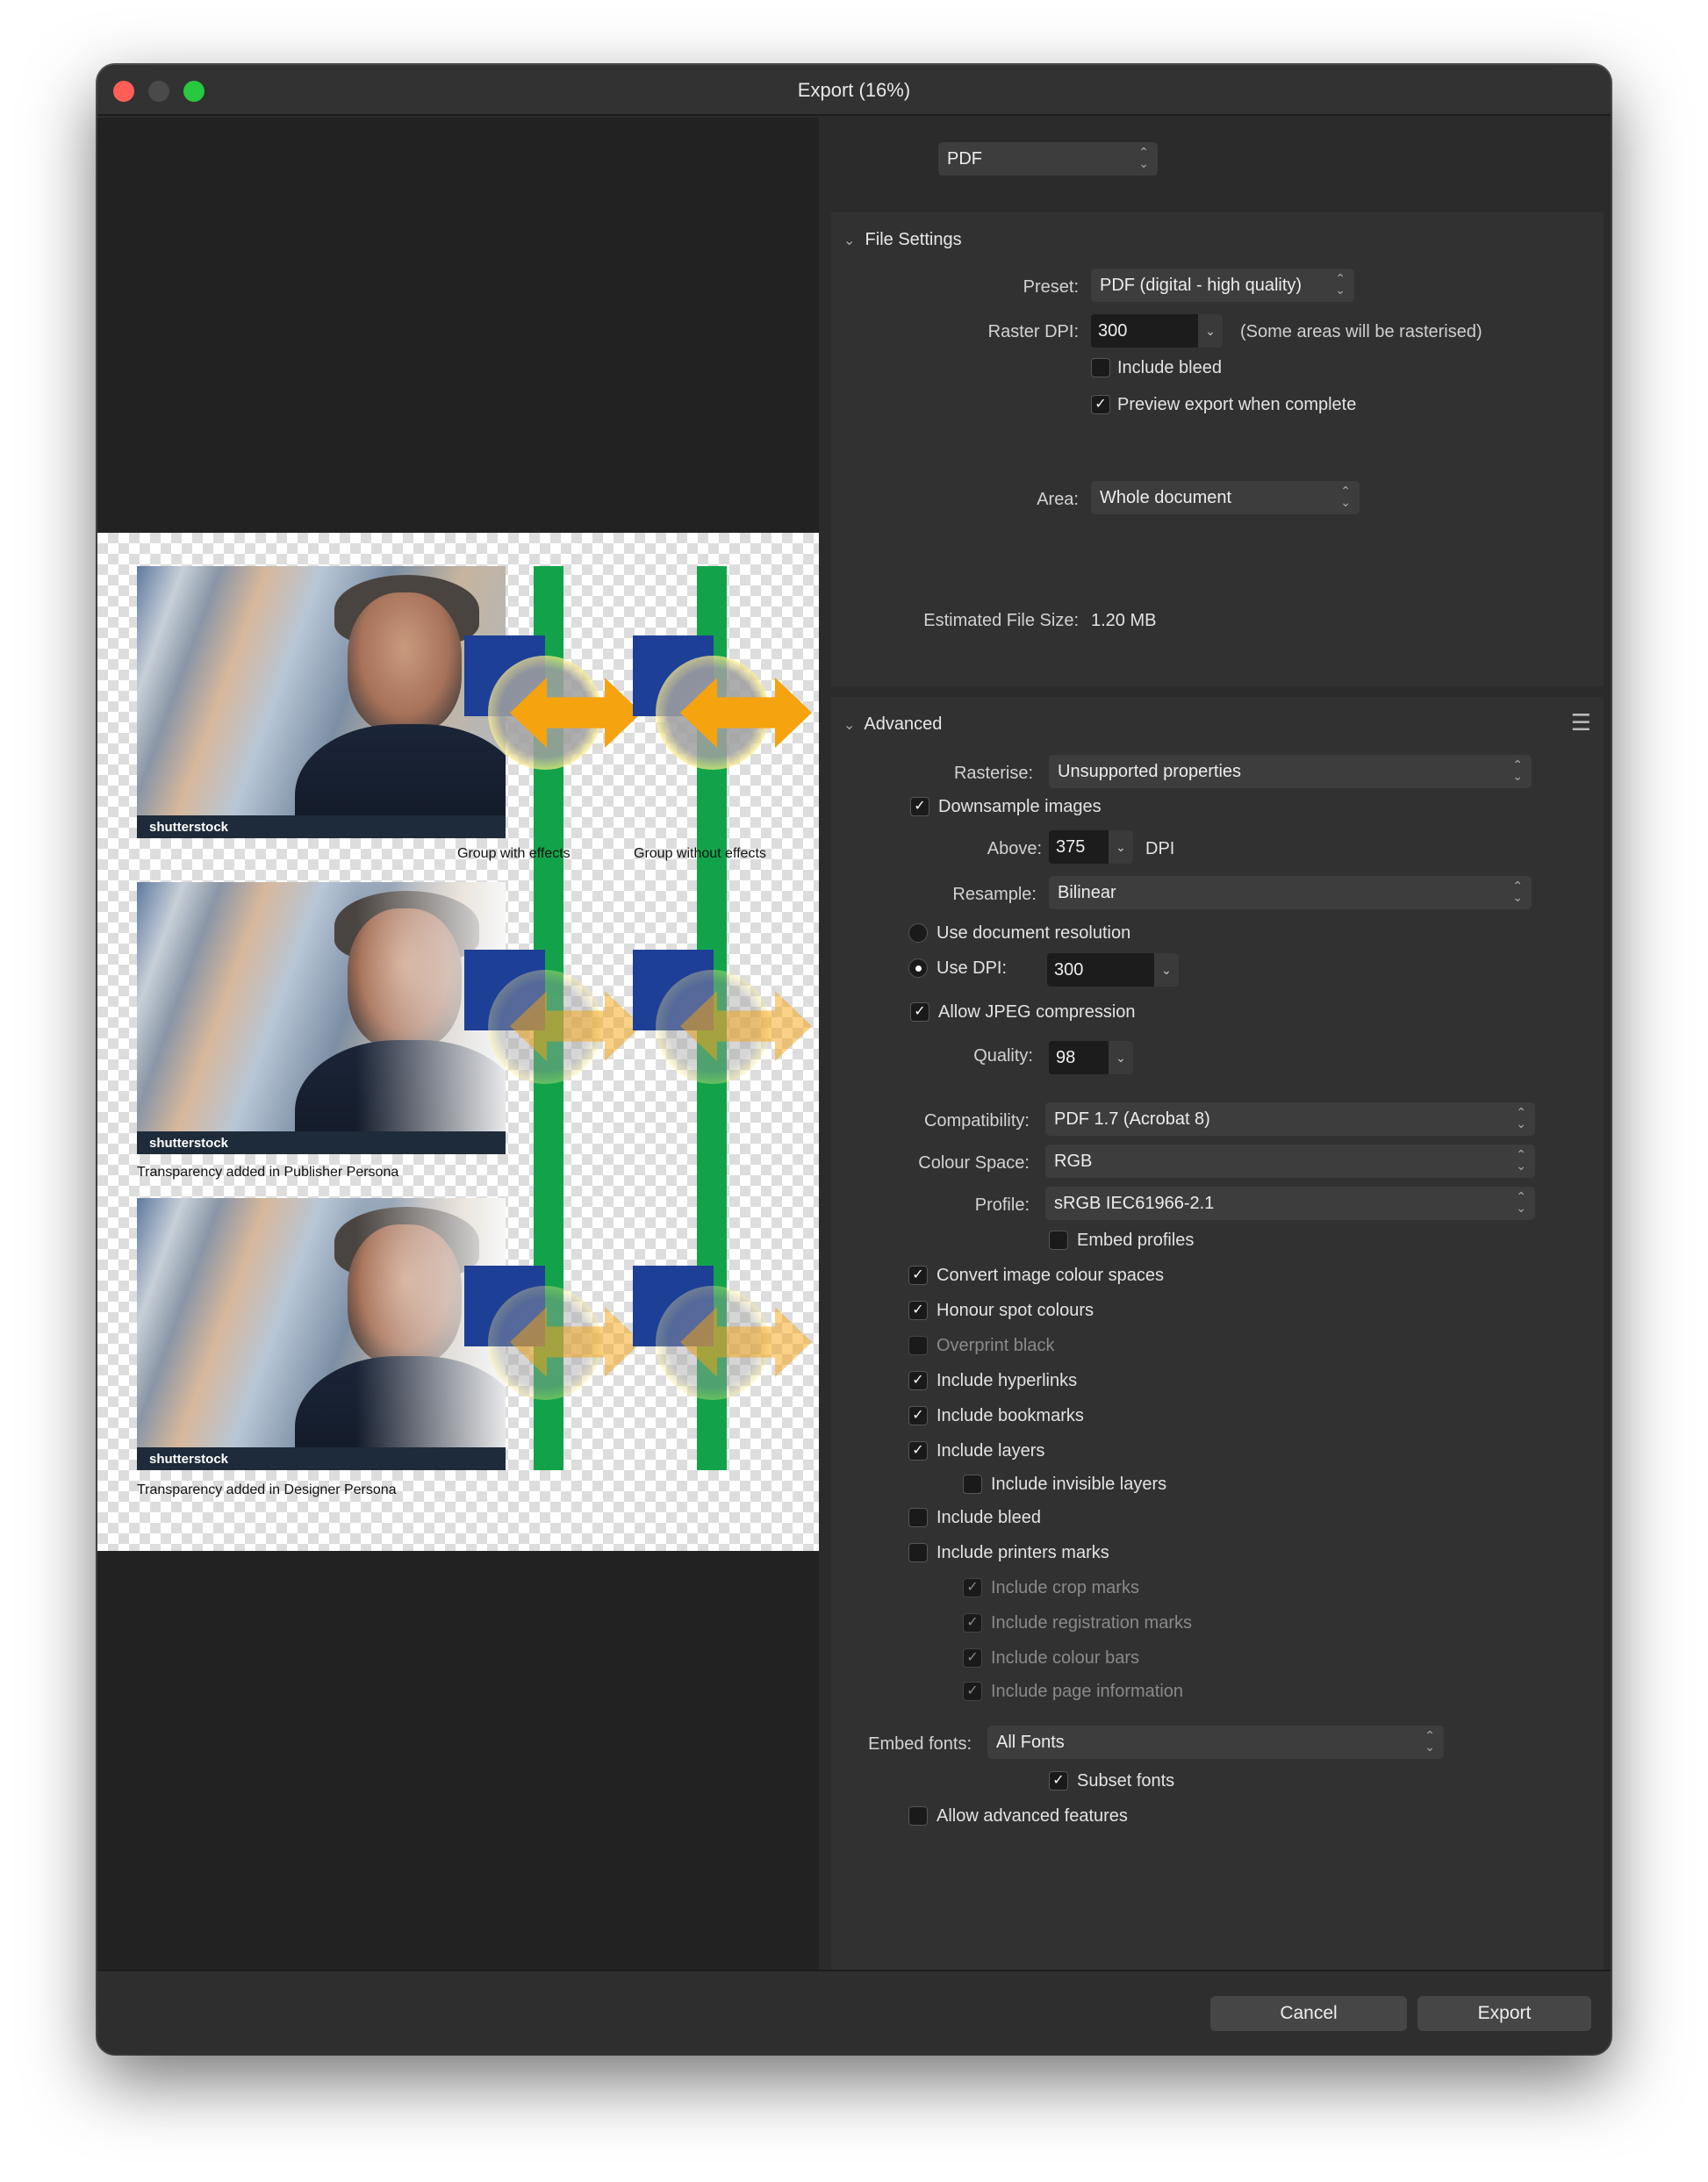  What do you see at coordinates (918, 1816) in the screenshot?
I see `allow-advanced-checkbox` at bounding box center [918, 1816].